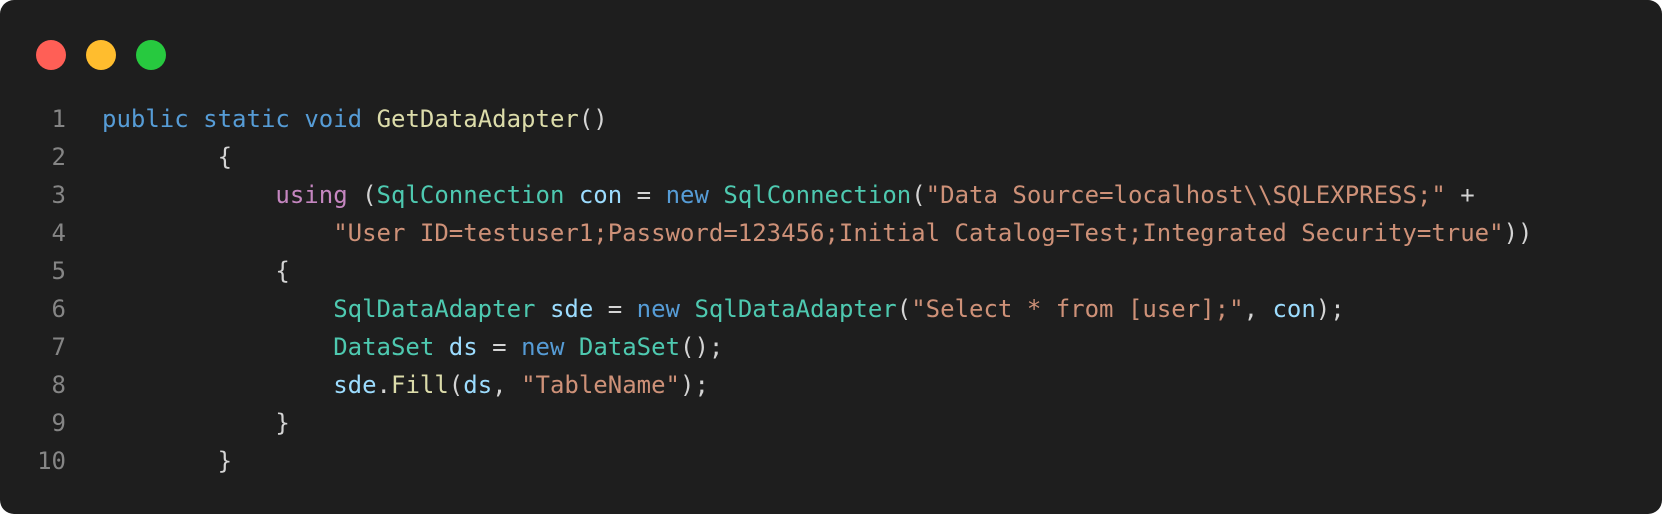 This screenshot has height=514, width=1662. I want to click on code-token: ();, so click(702, 347).